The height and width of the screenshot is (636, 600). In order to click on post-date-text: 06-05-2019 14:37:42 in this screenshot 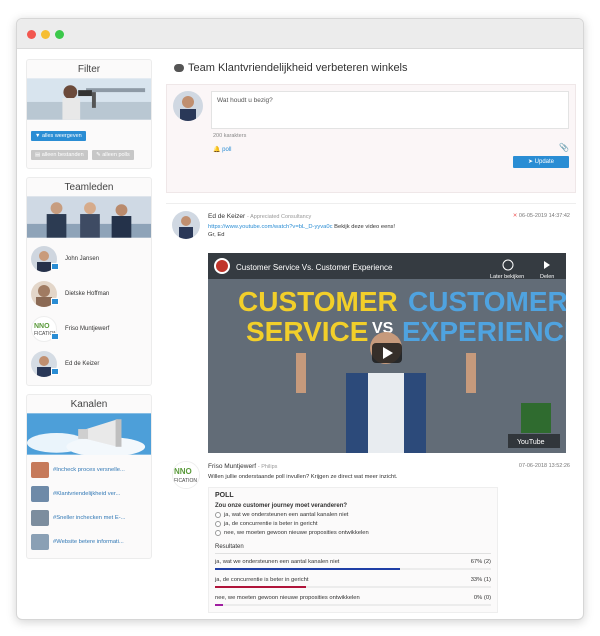, I will do `click(544, 216)`.